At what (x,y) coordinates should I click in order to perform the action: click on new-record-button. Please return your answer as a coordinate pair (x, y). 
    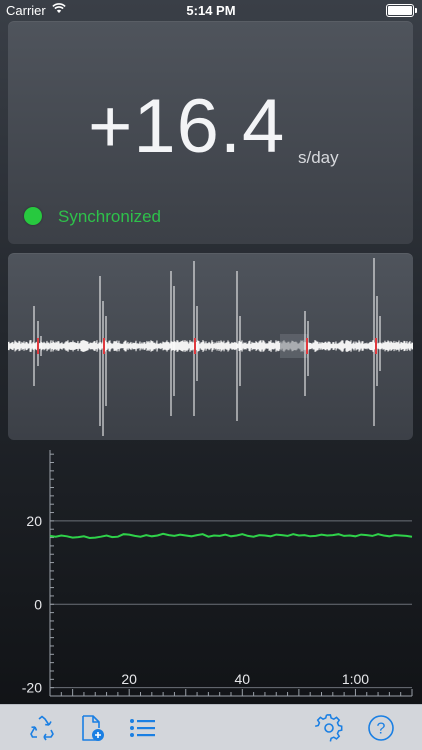
    Looking at the image, I should click on (92, 728).